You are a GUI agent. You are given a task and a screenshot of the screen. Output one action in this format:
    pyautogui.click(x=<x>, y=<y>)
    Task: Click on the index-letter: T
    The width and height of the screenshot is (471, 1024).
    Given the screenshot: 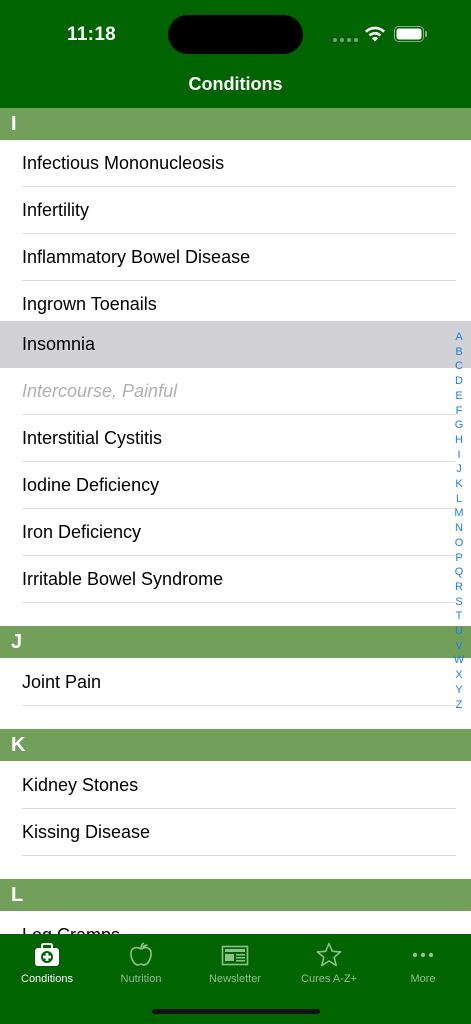 What is the action you would take?
    pyautogui.click(x=459, y=616)
    